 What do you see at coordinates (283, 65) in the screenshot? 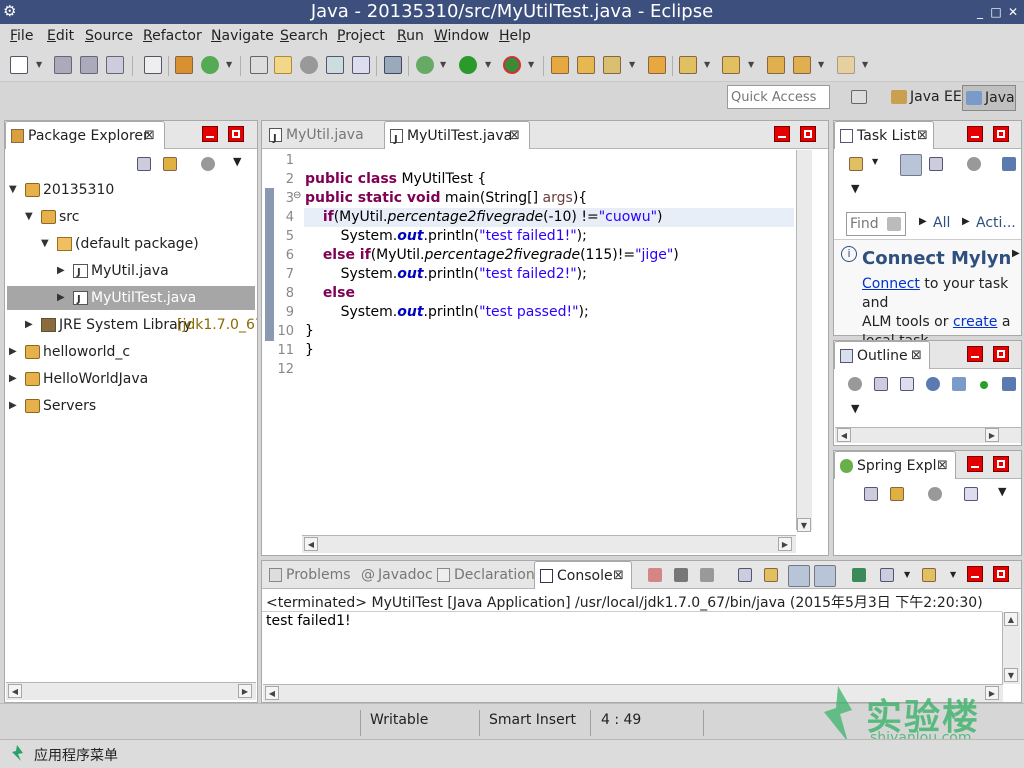
I see `mark-occurrences-toggle-icon` at bounding box center [283, 65].